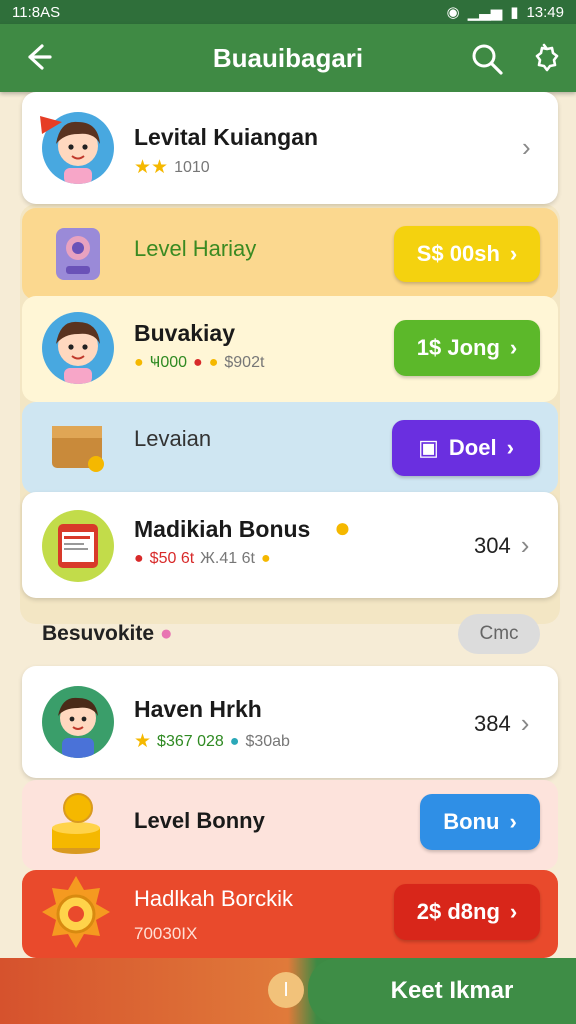 The width and height of the screenshot is (576, 1024). What do you see at coordinates (78, 254) in the screenshot?
I see `robot-icon` at bounding box center [78, 254].